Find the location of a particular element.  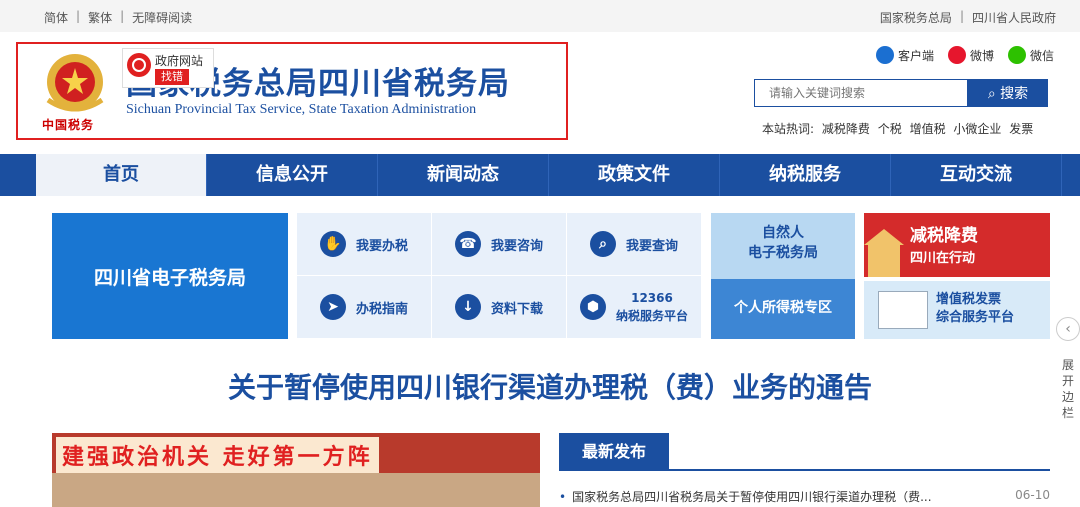

hand-icon: ✋ is located at coordinates (332, 244).